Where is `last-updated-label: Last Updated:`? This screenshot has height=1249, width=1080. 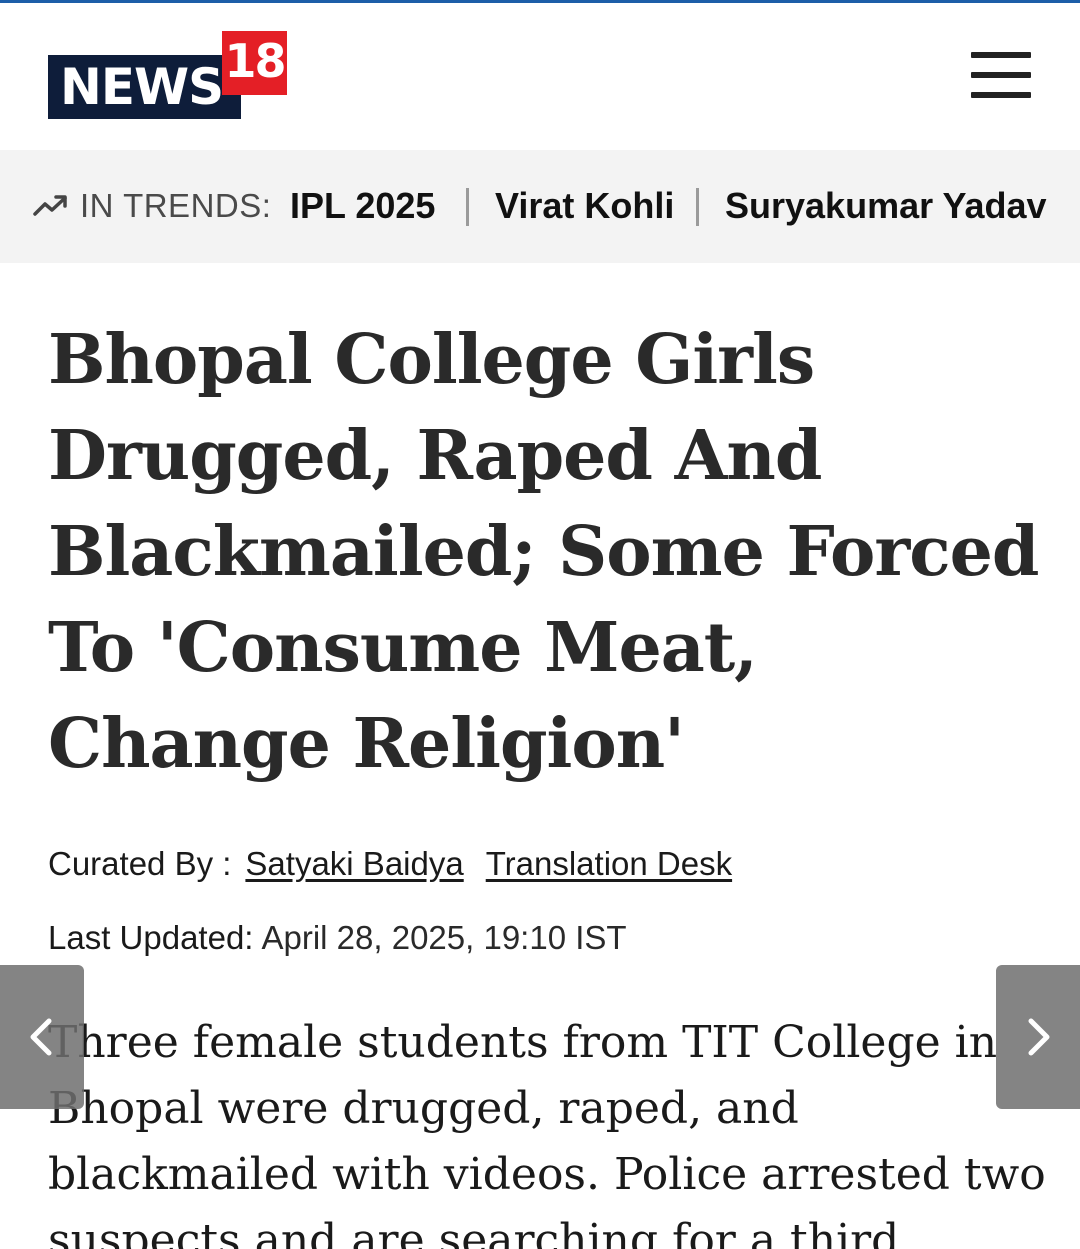 last-updated-label: Last Updated: is located at coordinates (151, 937).